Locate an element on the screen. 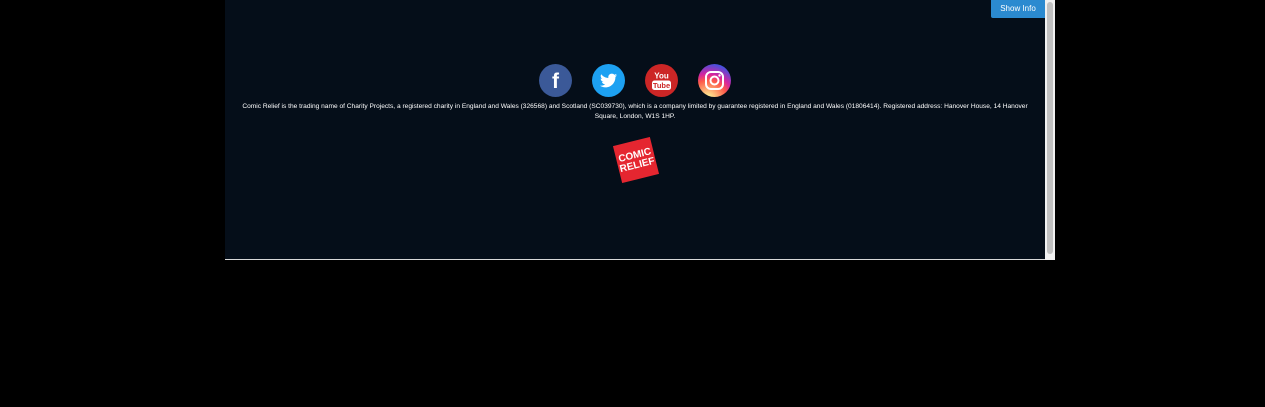 The image size is (1265, 407). vertical-scrollbar is located at coordinates (1050, 130).